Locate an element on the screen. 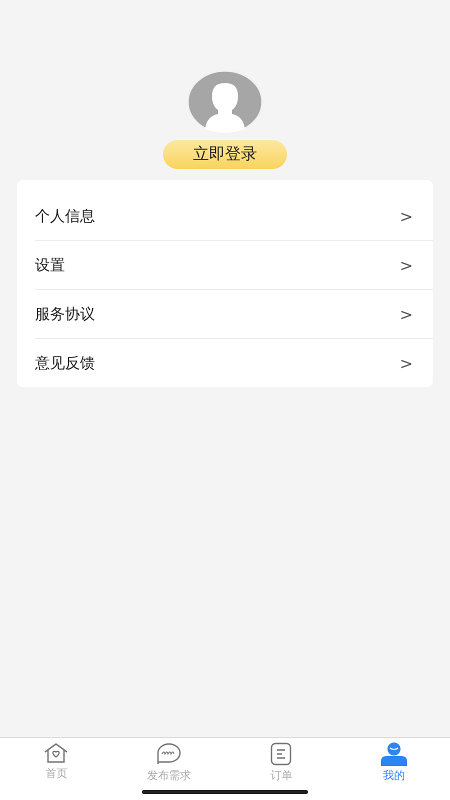 The image size is (450, 800). menu-item: 个人信息 is located at coordinates (65, 216).